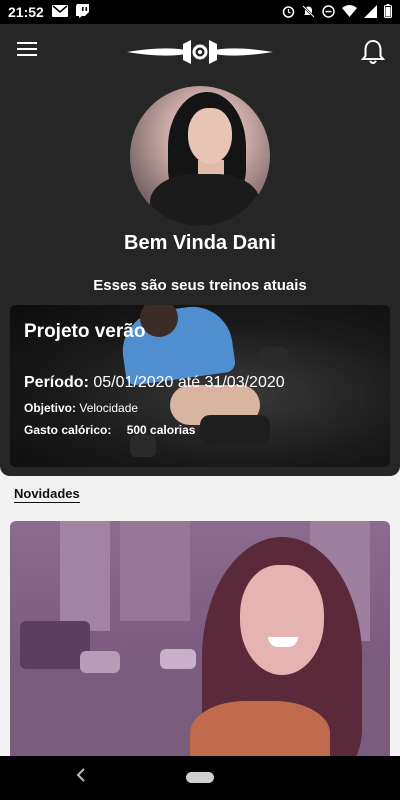 The width and height of the screenshot is (400, 800). What do you see at coordinates (189, 382) in the screenshot?
I see `period-value: 05/01/2020 até 31/03/2020` at bounding box center [189, 382].